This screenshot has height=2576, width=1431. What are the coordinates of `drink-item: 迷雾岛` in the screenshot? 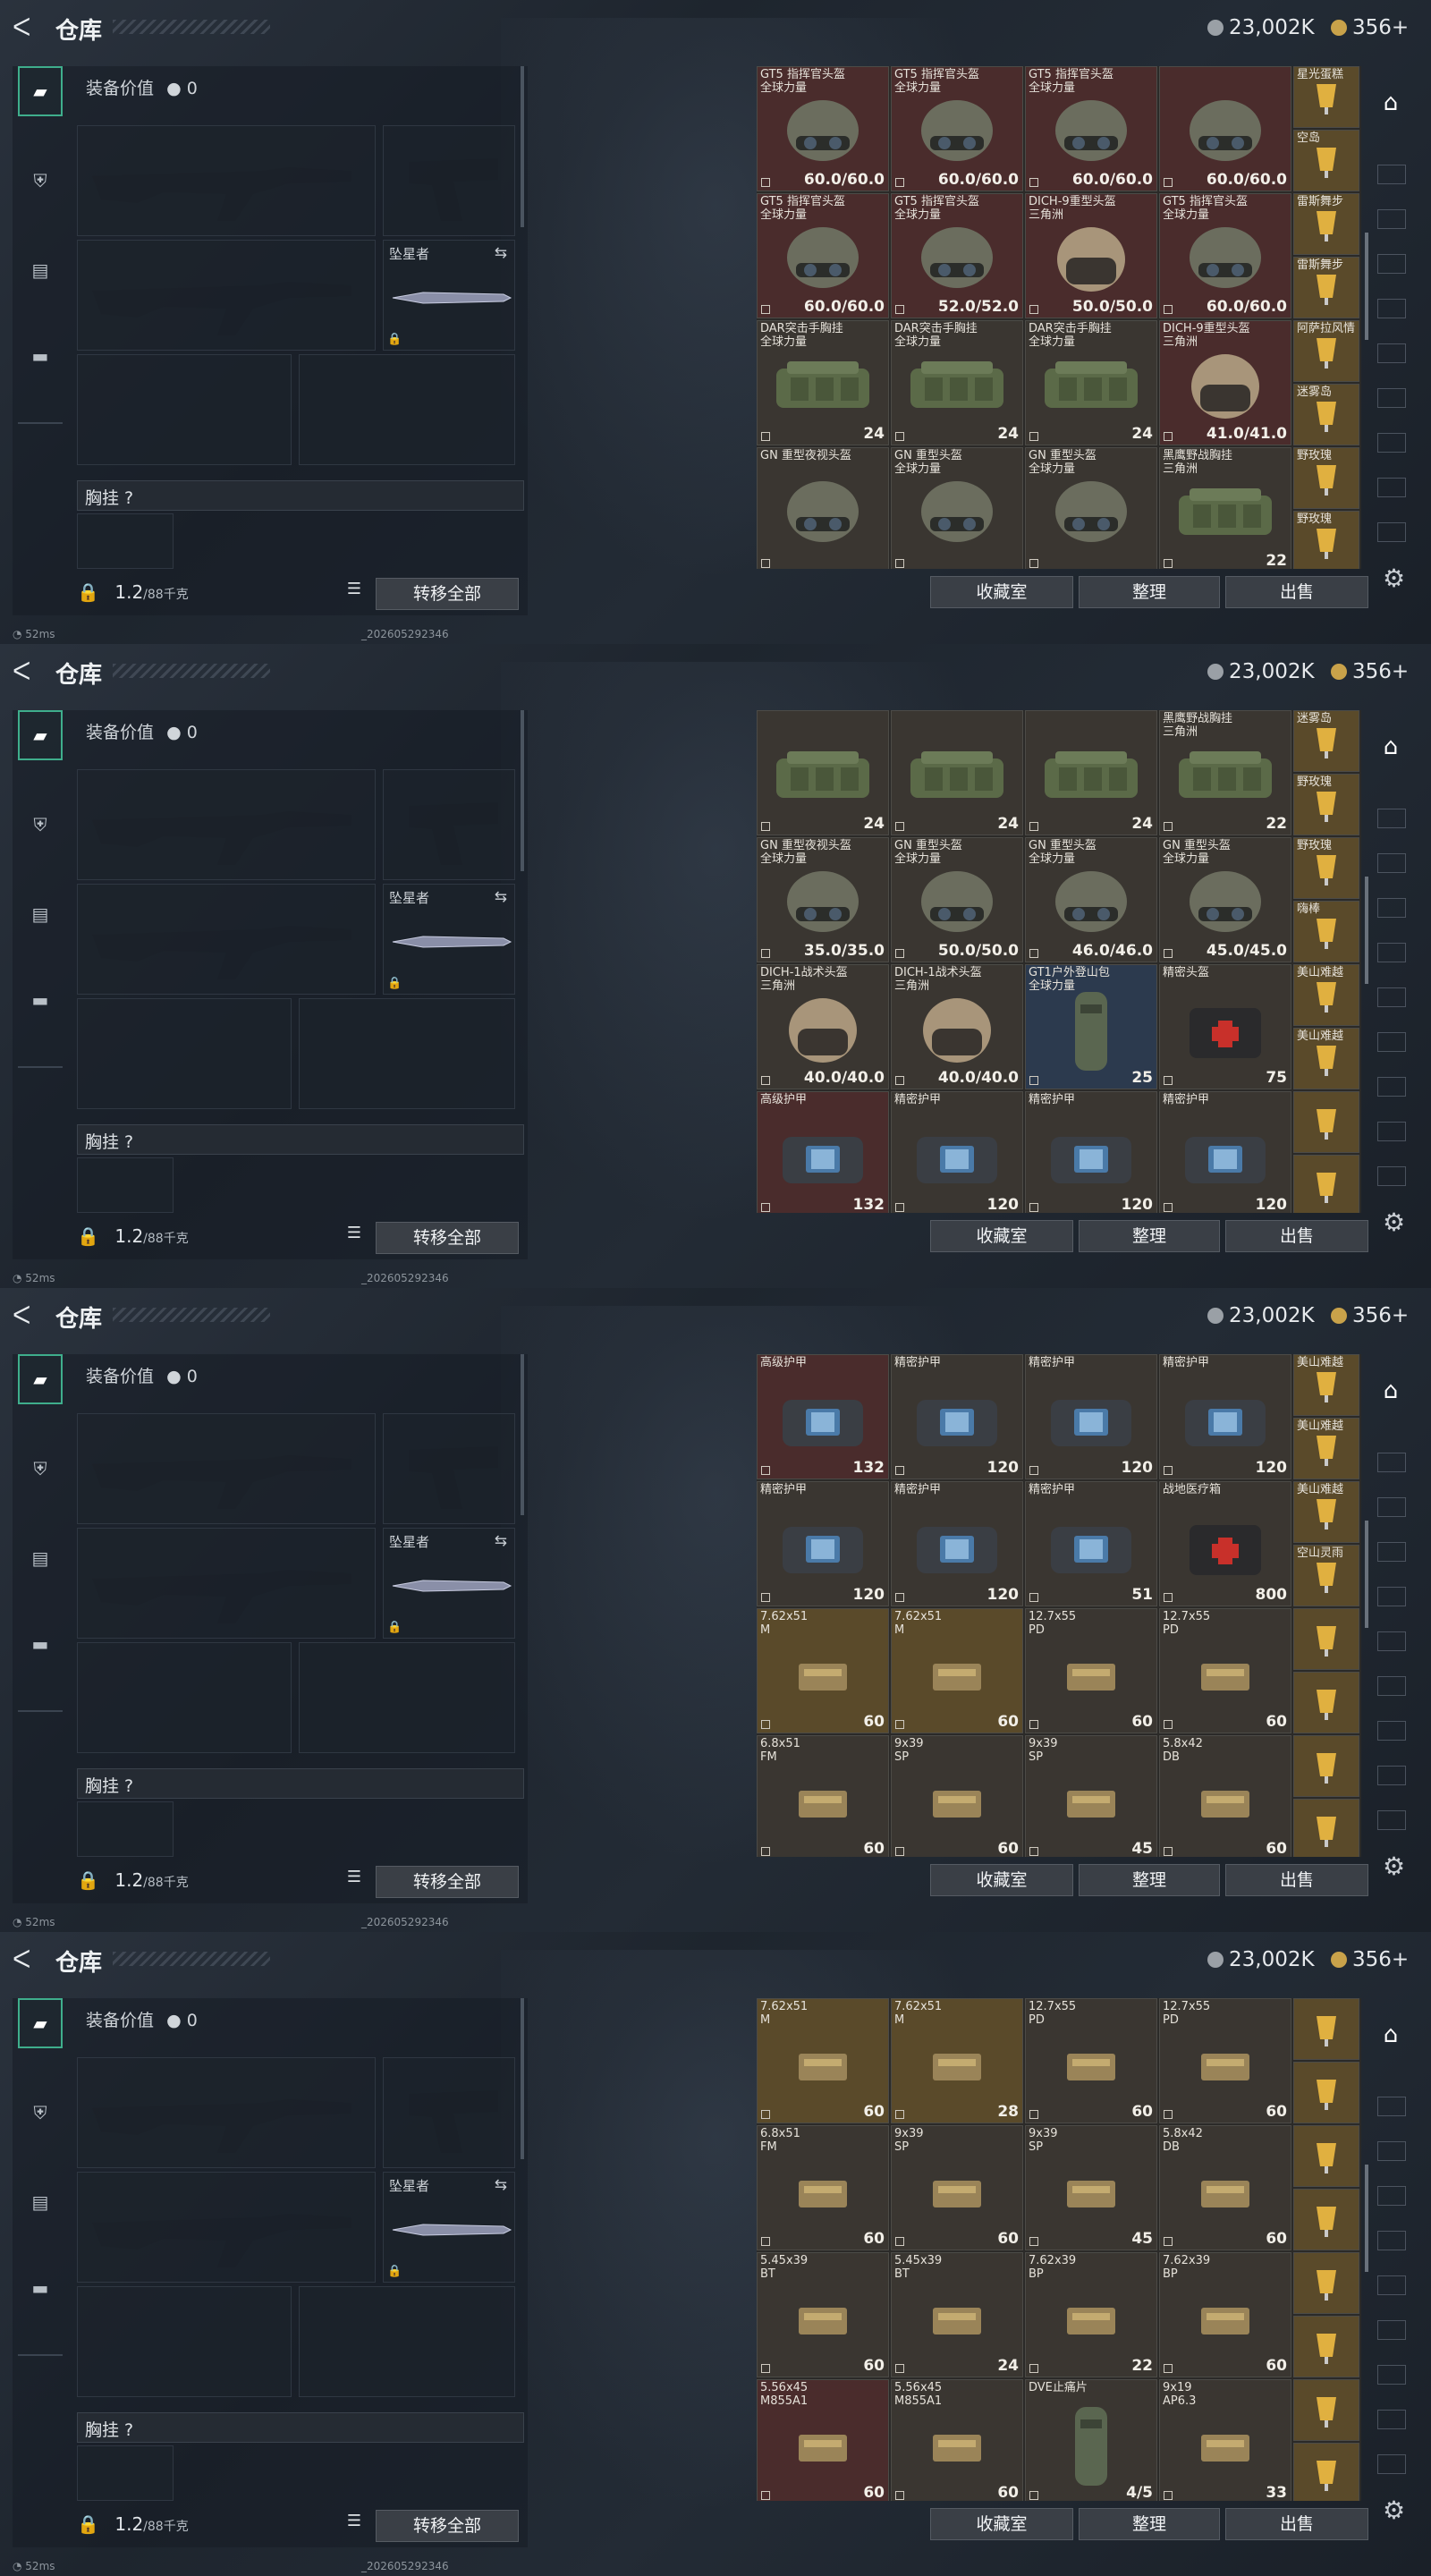 It's located at (1326, 741).